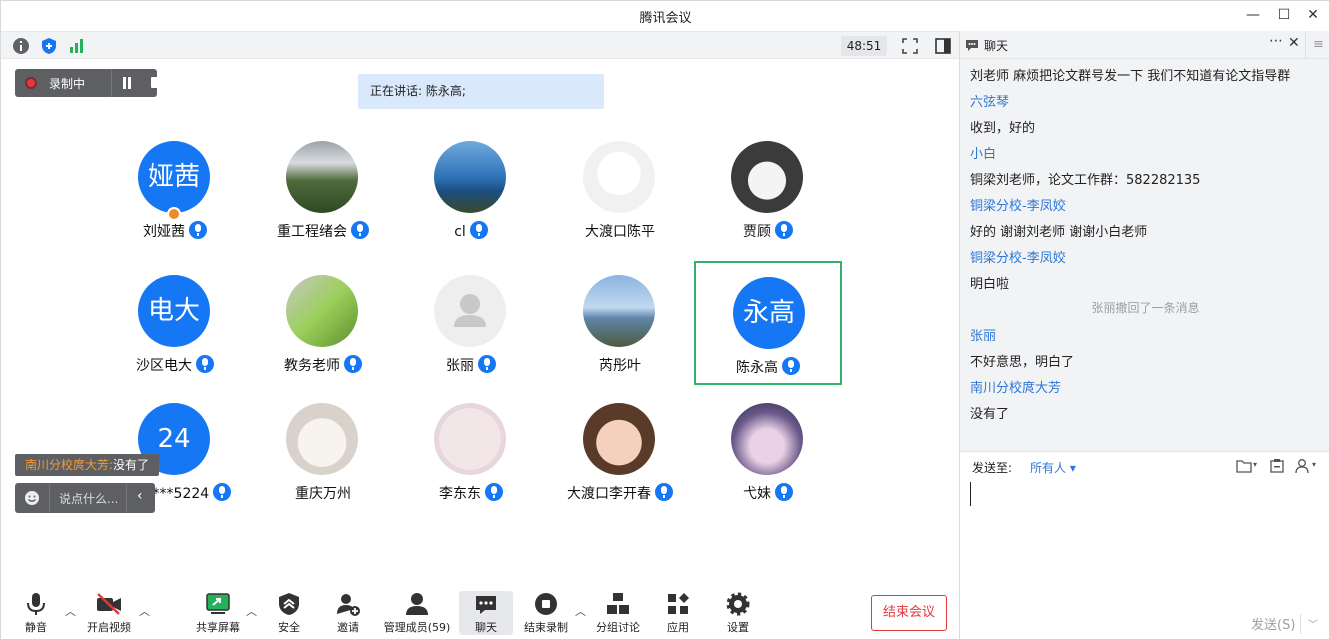 This screenshot has height=639, width=1329. What do you see at coordinates (1317, 44) in the screenshot?
I see `panel-menu-icon: ≡` at bounding box center [1317, 44].